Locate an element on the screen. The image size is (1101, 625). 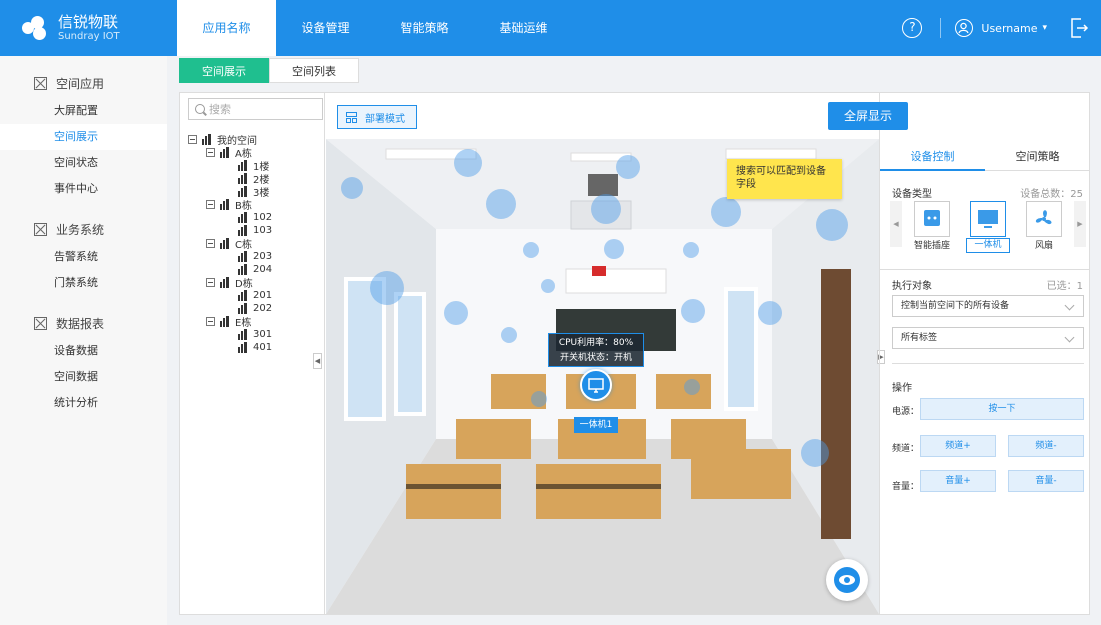
tree-node-building: B栋 is located at coordinates (229, 205).